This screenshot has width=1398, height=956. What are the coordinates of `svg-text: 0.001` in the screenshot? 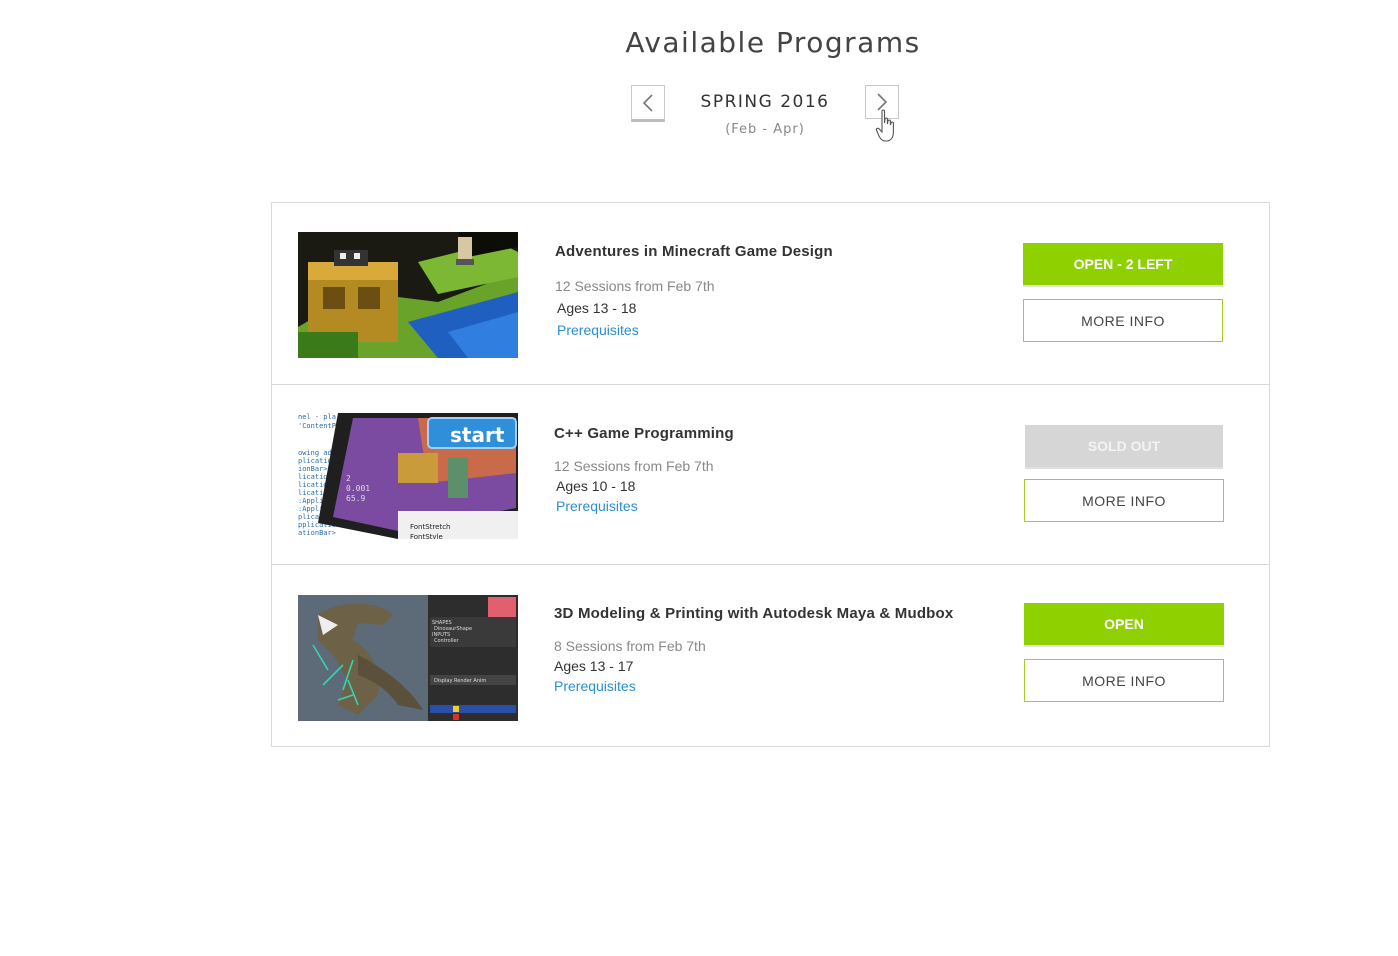 It's located at (358, 488).